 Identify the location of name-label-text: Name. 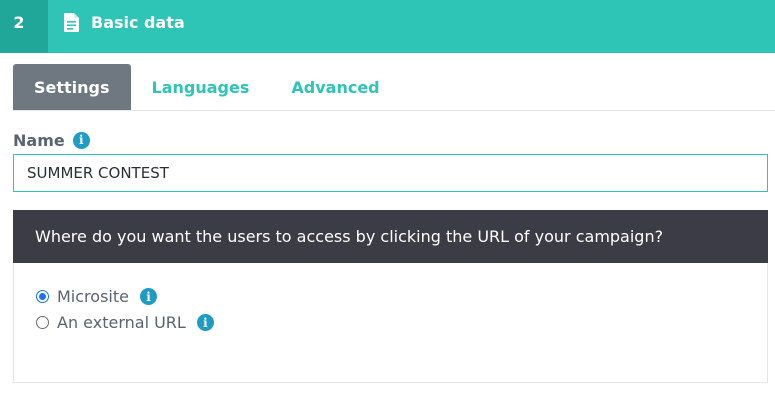
(39, 140).